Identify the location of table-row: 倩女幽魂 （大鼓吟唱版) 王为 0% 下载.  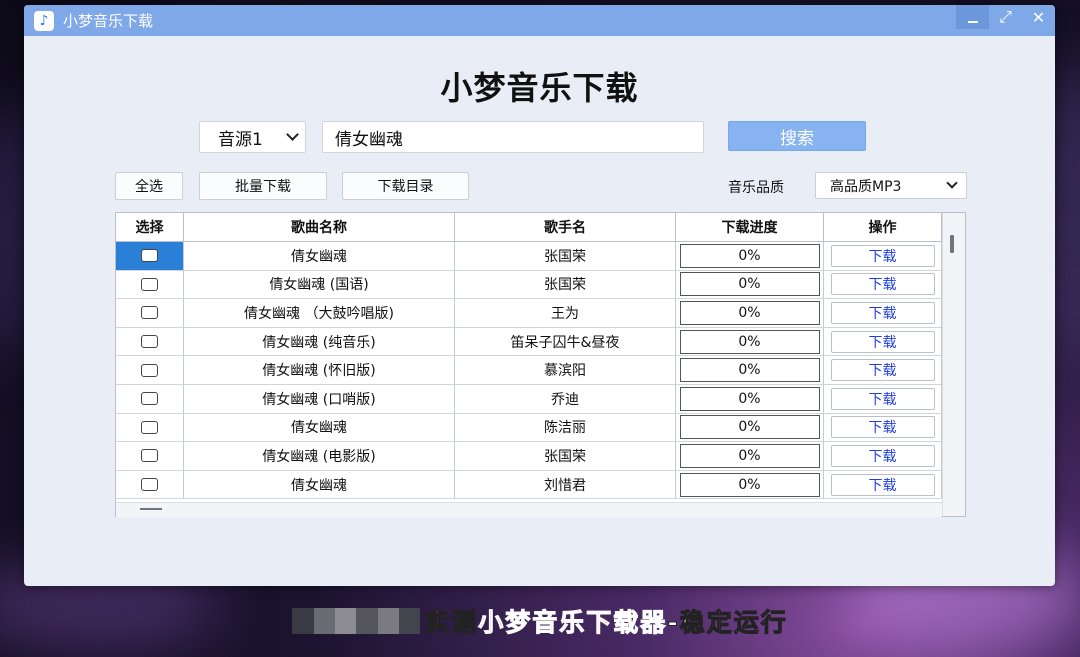
(529, 313).